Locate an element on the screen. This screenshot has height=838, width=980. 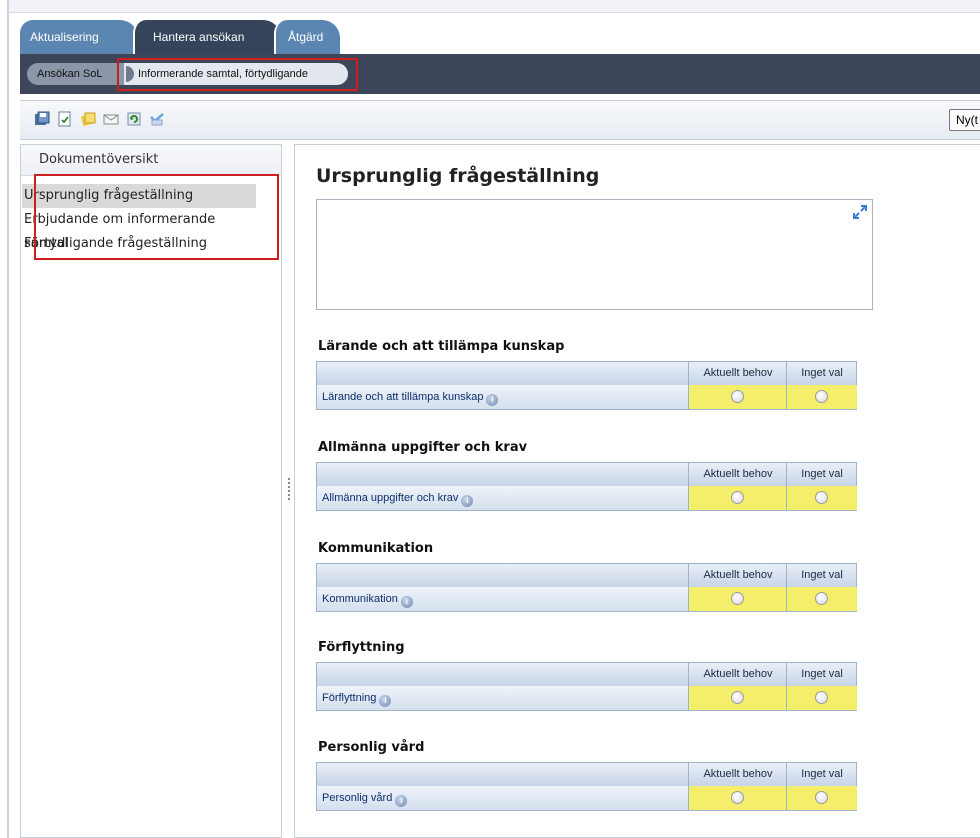
notes-icon is located at coordinates (88, 119).